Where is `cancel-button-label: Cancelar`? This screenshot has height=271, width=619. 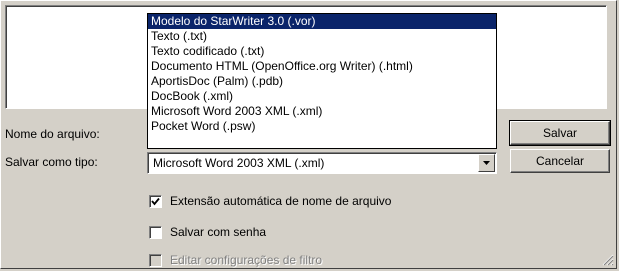 cancel-button-label: Cancelar is located at coordinates (560, 161).